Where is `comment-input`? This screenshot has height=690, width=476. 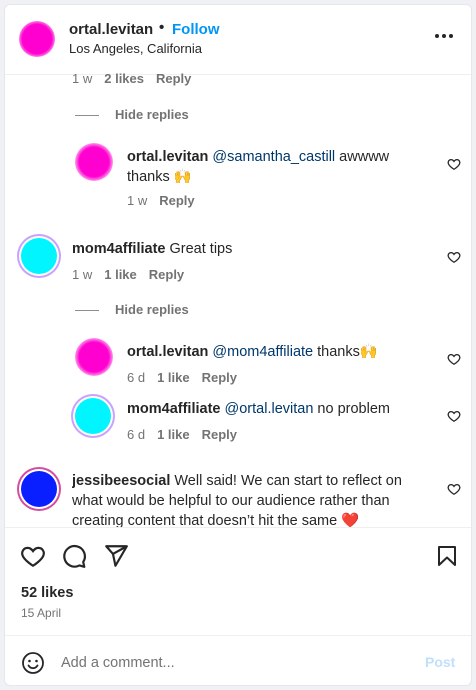
comment-input is located at coordinates (231, 663).